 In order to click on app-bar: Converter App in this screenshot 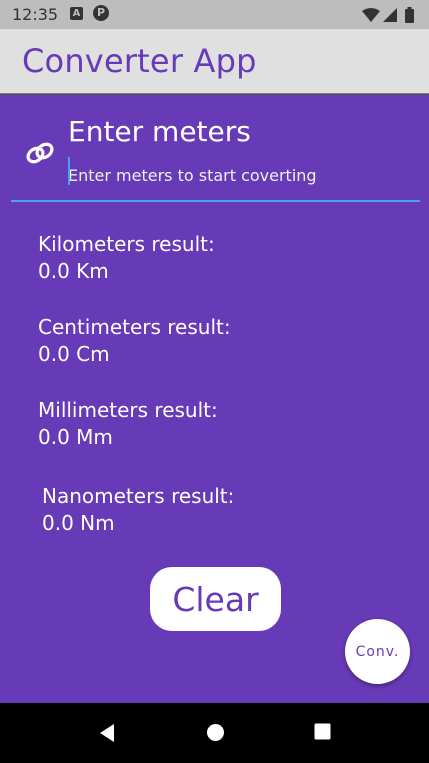, I will do `click(214, 61)`.